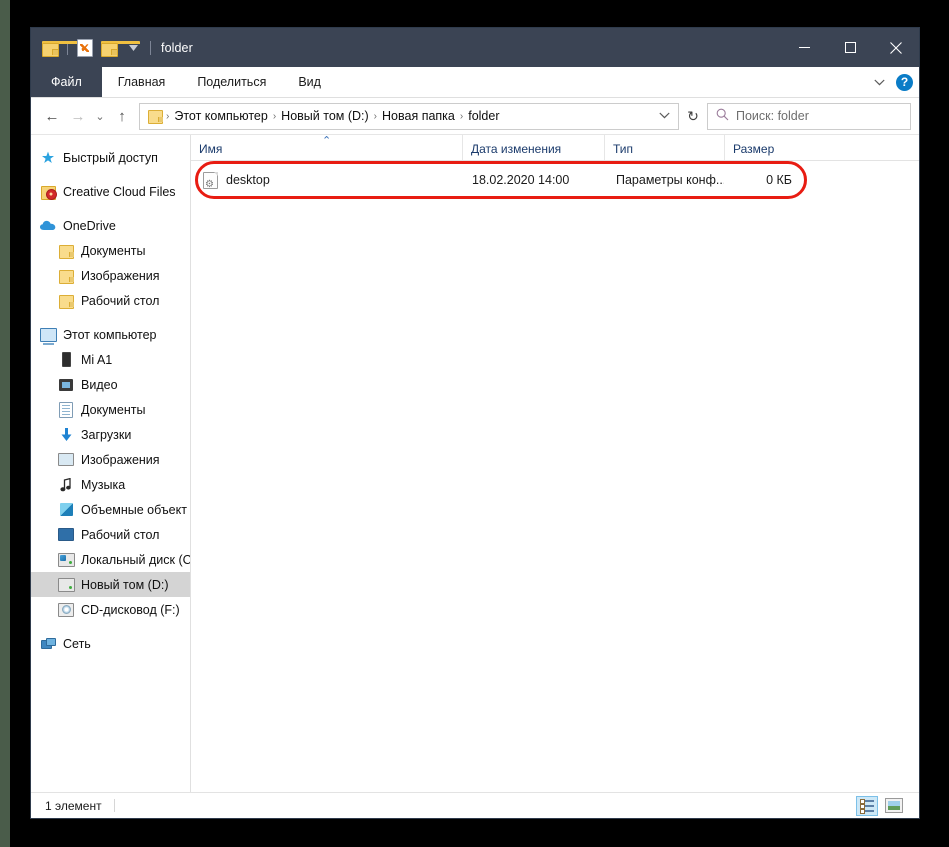 The height and width of the screenshot is (847, 949). Describe the element at coordinates (110, 157) in the screenshot. I see `sidebar-item-quick-access: Быстрый доступ` at that location.